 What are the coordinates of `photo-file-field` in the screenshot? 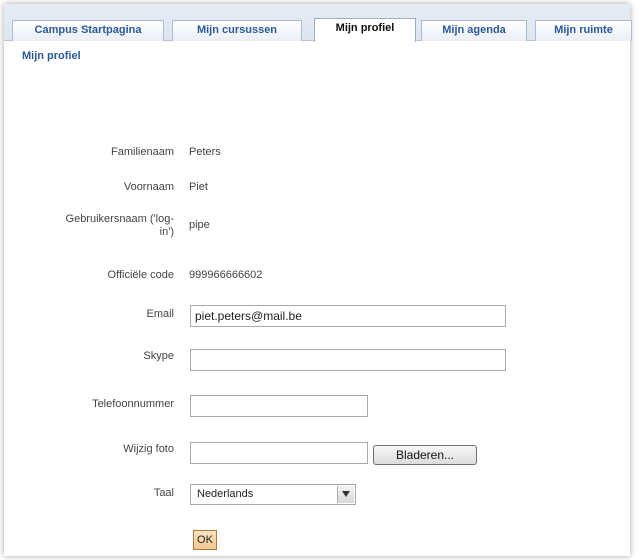 It's located at (279, 453).